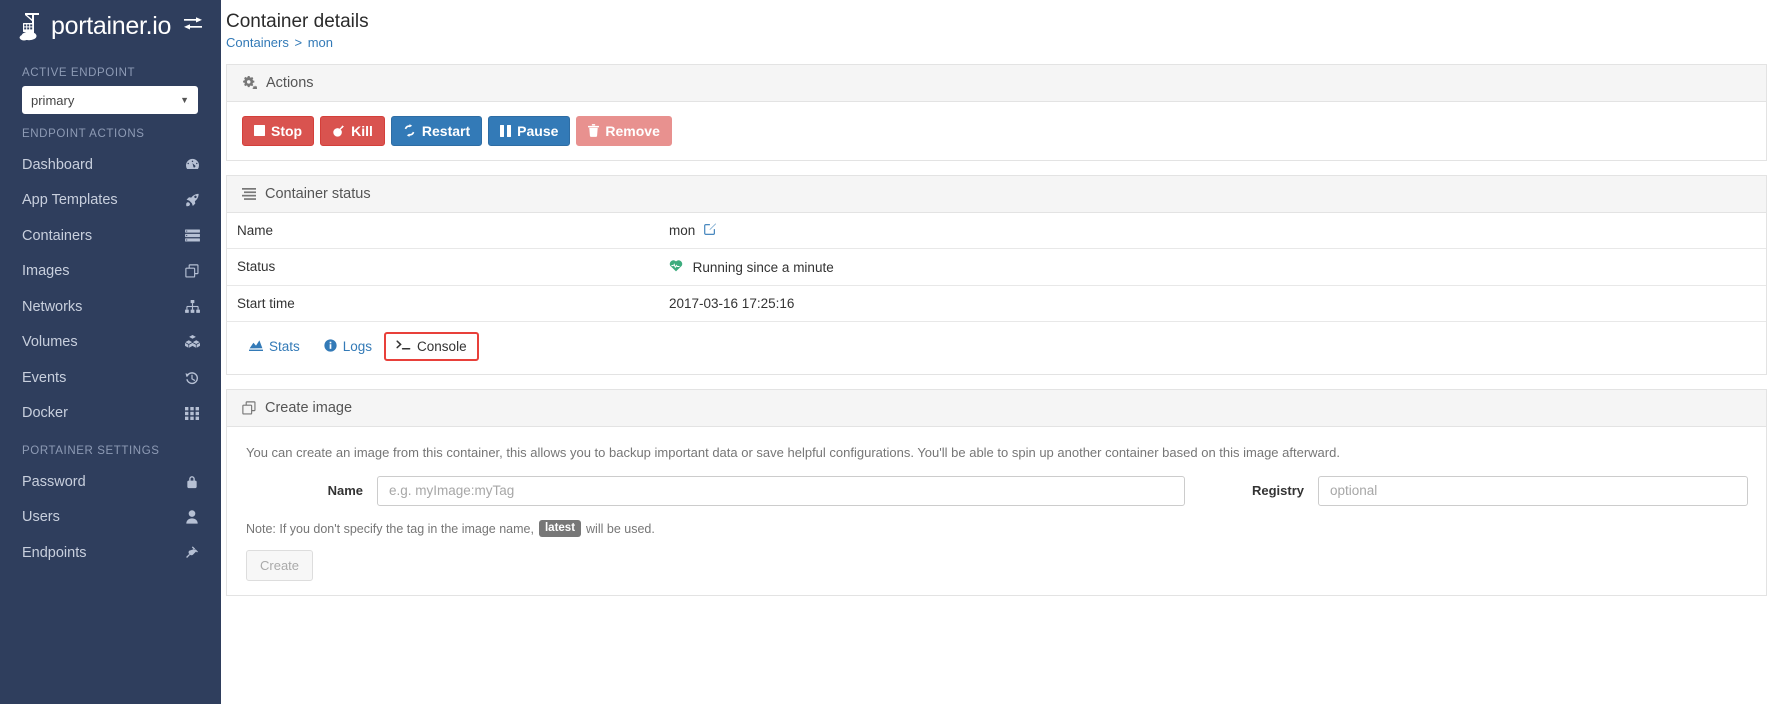  I want to click on sidebar-item-images: Images, so click(110, 272).